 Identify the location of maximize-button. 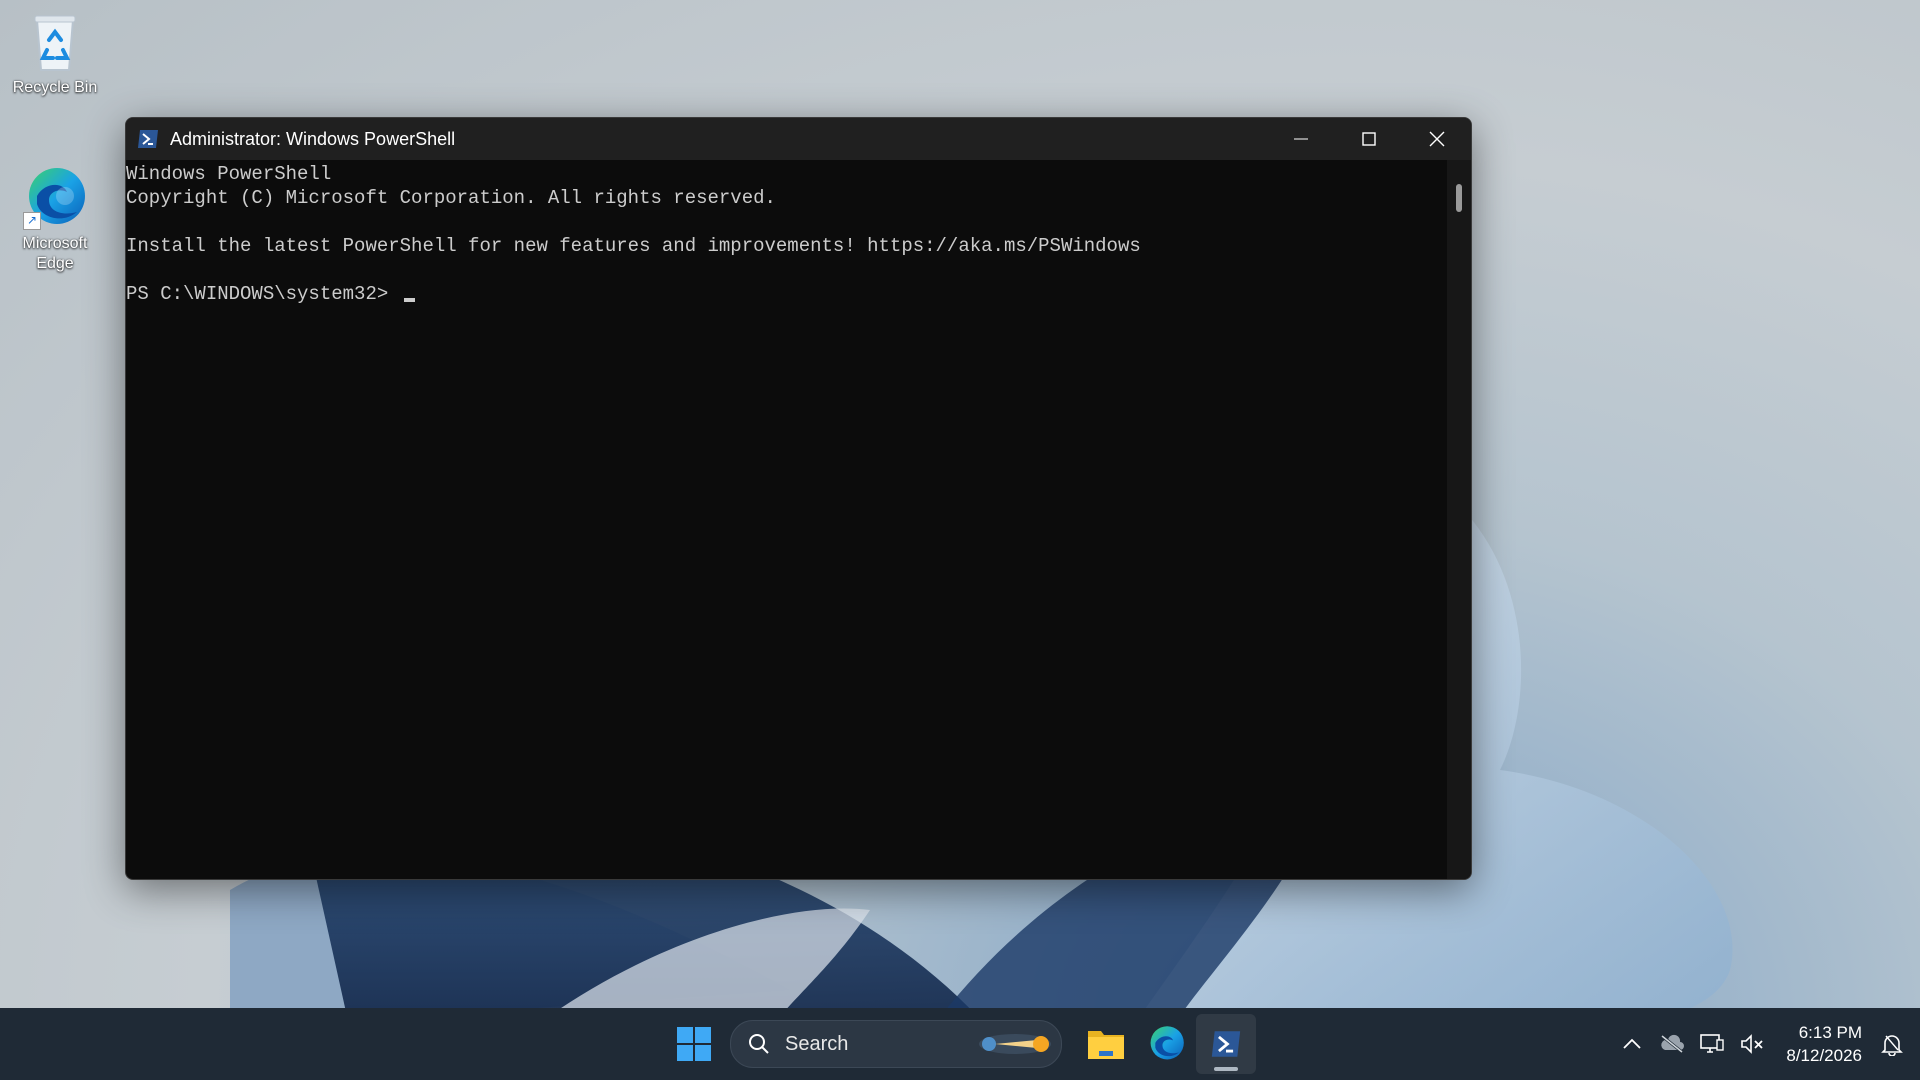
(1369, 139).